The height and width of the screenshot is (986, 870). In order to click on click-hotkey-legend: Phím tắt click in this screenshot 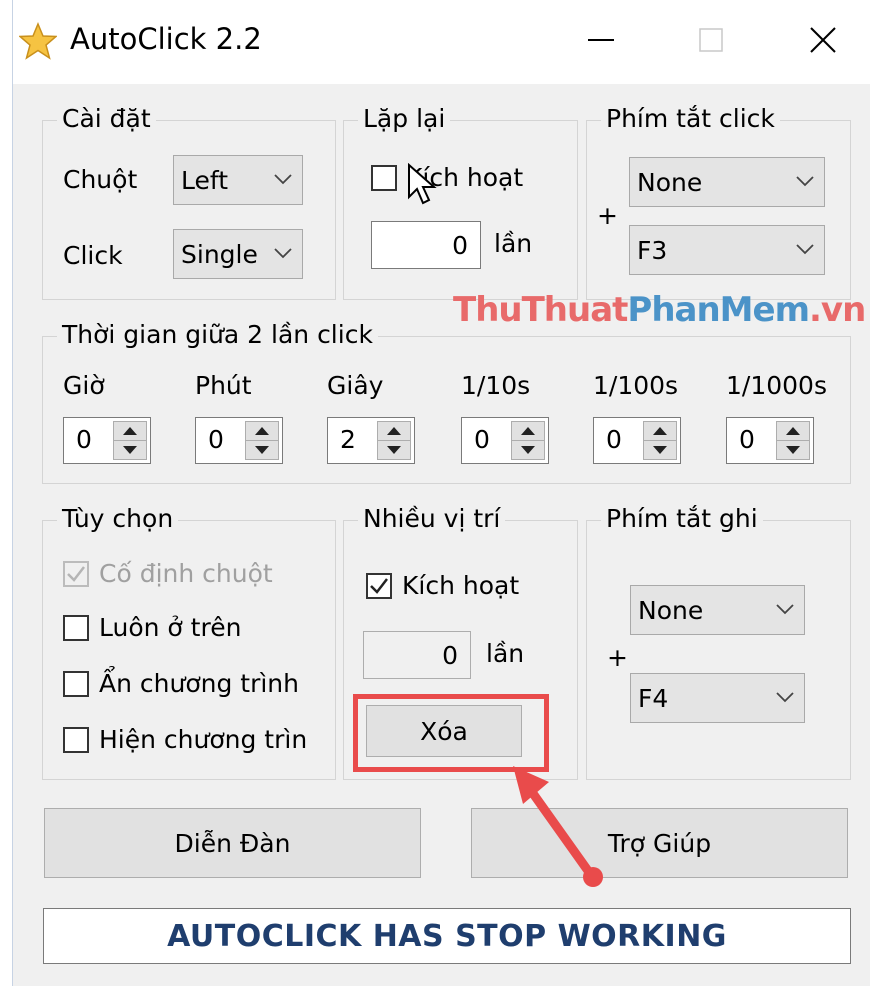, I will do `click(690, 118)`.